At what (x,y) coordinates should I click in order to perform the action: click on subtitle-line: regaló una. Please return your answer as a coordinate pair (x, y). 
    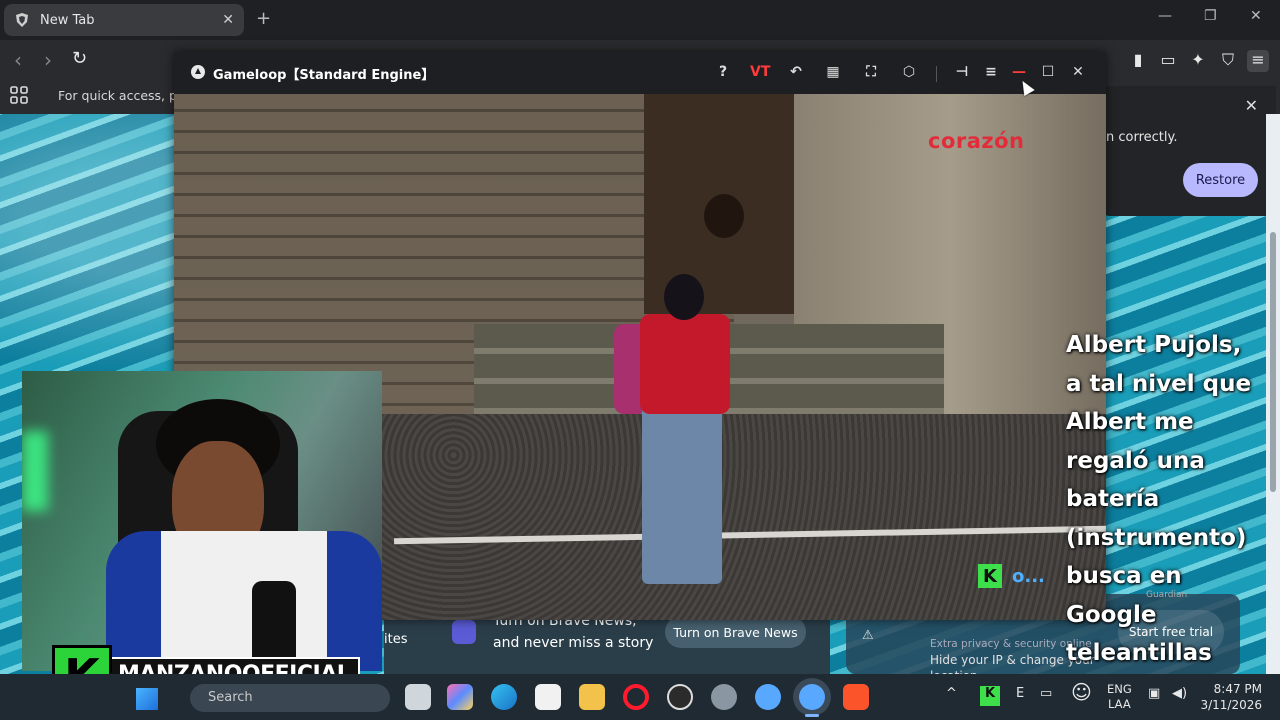
    Looking at the image, I should click on (1135, 460).